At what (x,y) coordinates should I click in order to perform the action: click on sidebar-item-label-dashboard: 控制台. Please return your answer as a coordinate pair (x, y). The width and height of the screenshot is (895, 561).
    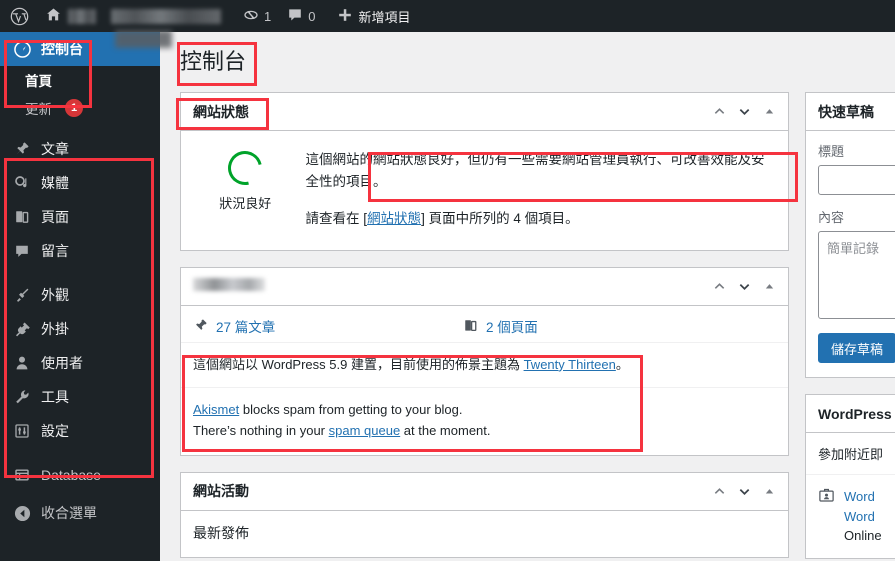
    Looking at the image, I should click on (62, 49).